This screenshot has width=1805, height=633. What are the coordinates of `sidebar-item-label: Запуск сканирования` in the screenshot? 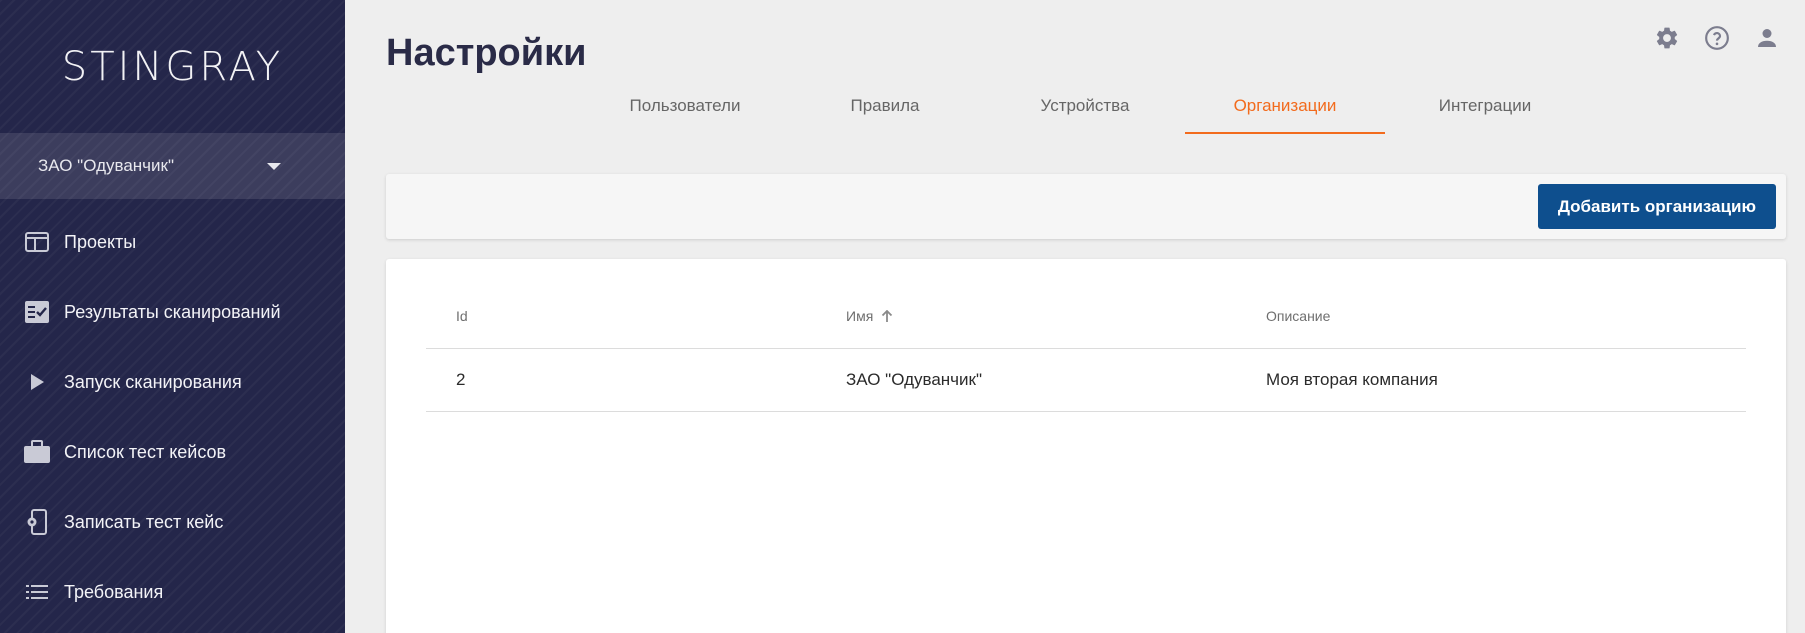 It's located at (153, 381).